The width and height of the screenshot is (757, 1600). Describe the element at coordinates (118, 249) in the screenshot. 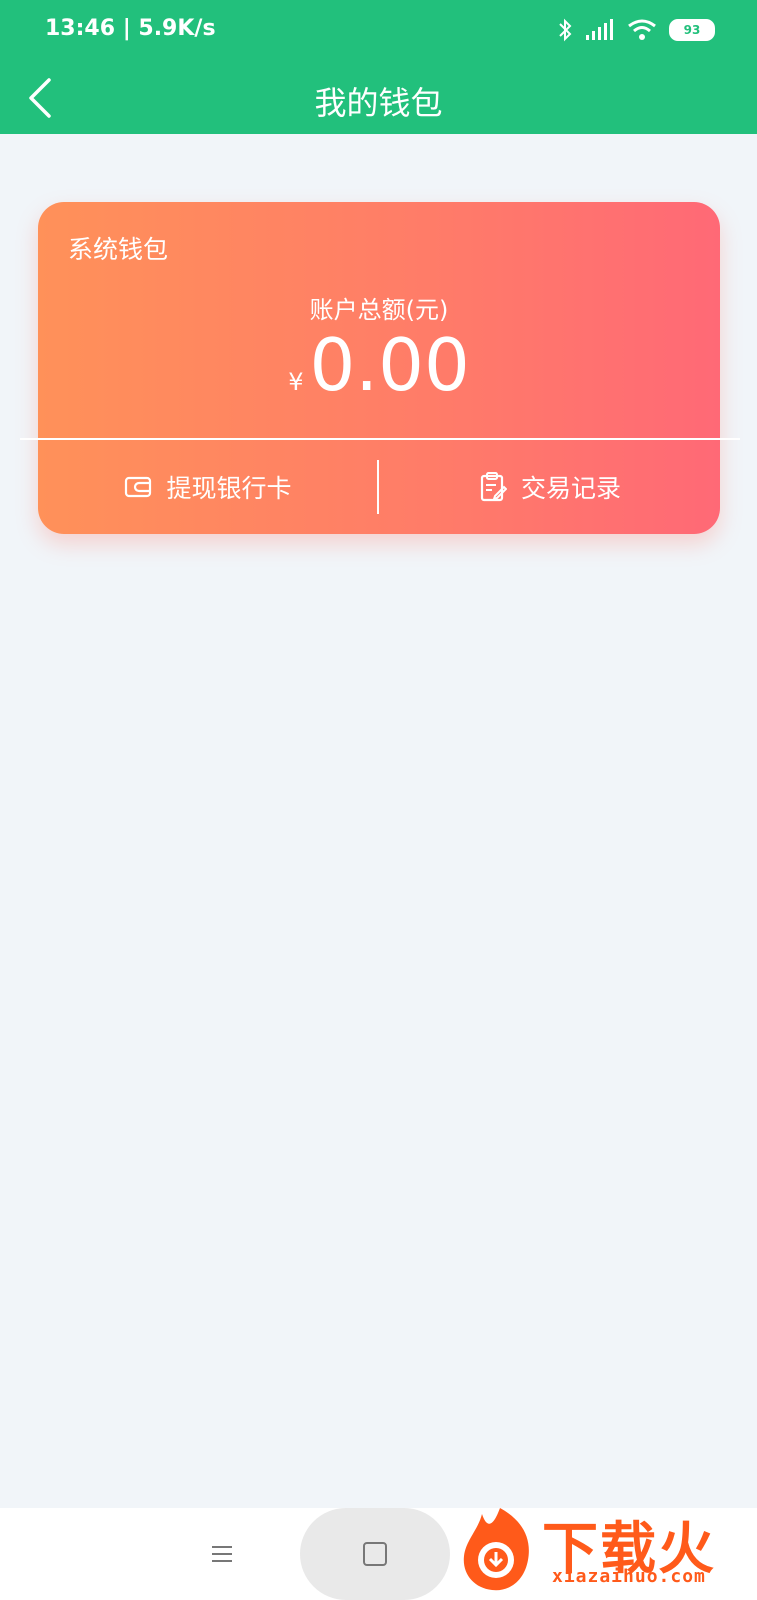

I see `wallet-name: 系统钱包` at that location.